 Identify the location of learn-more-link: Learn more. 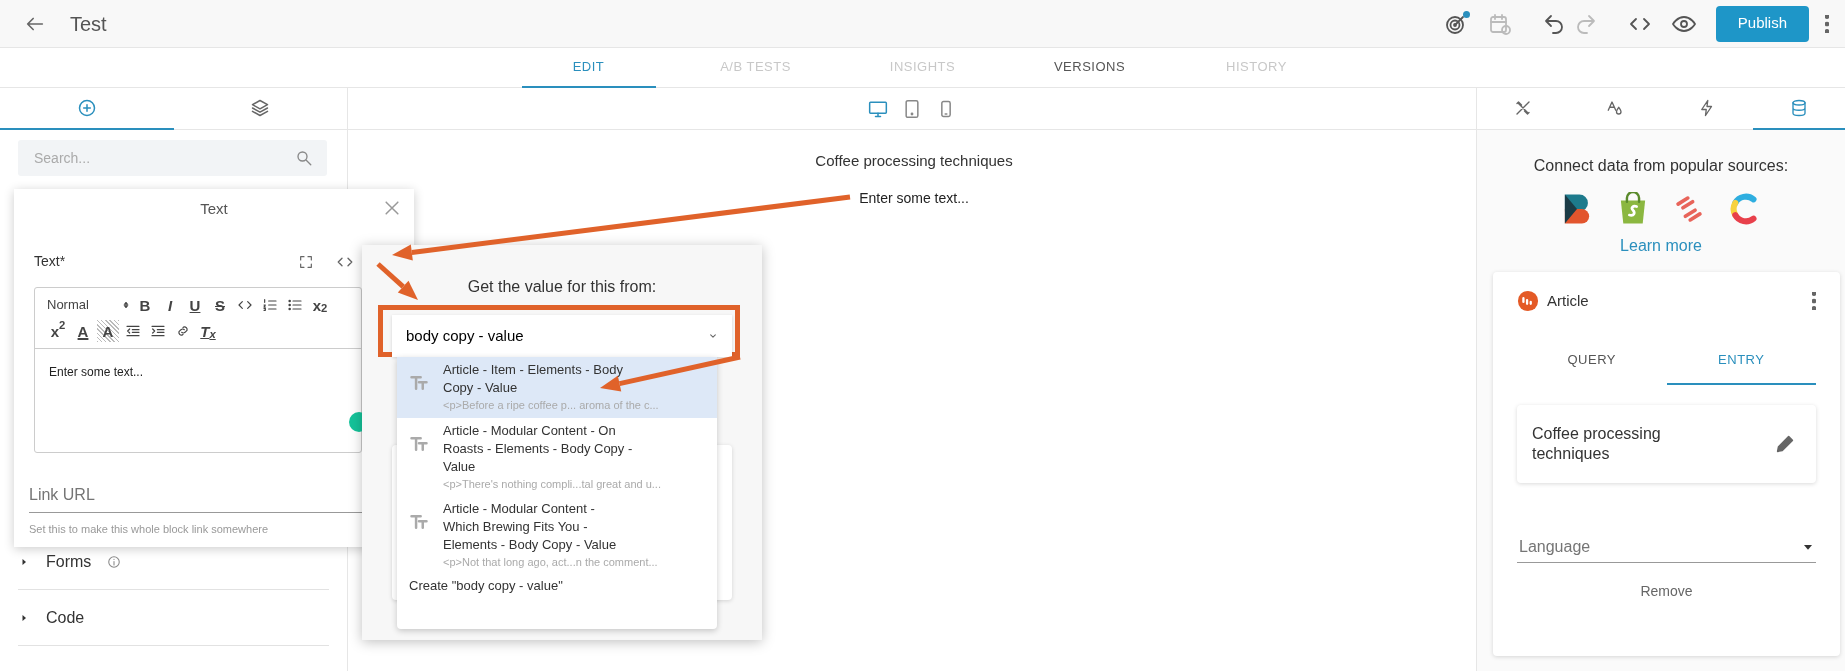
(1661, 246).